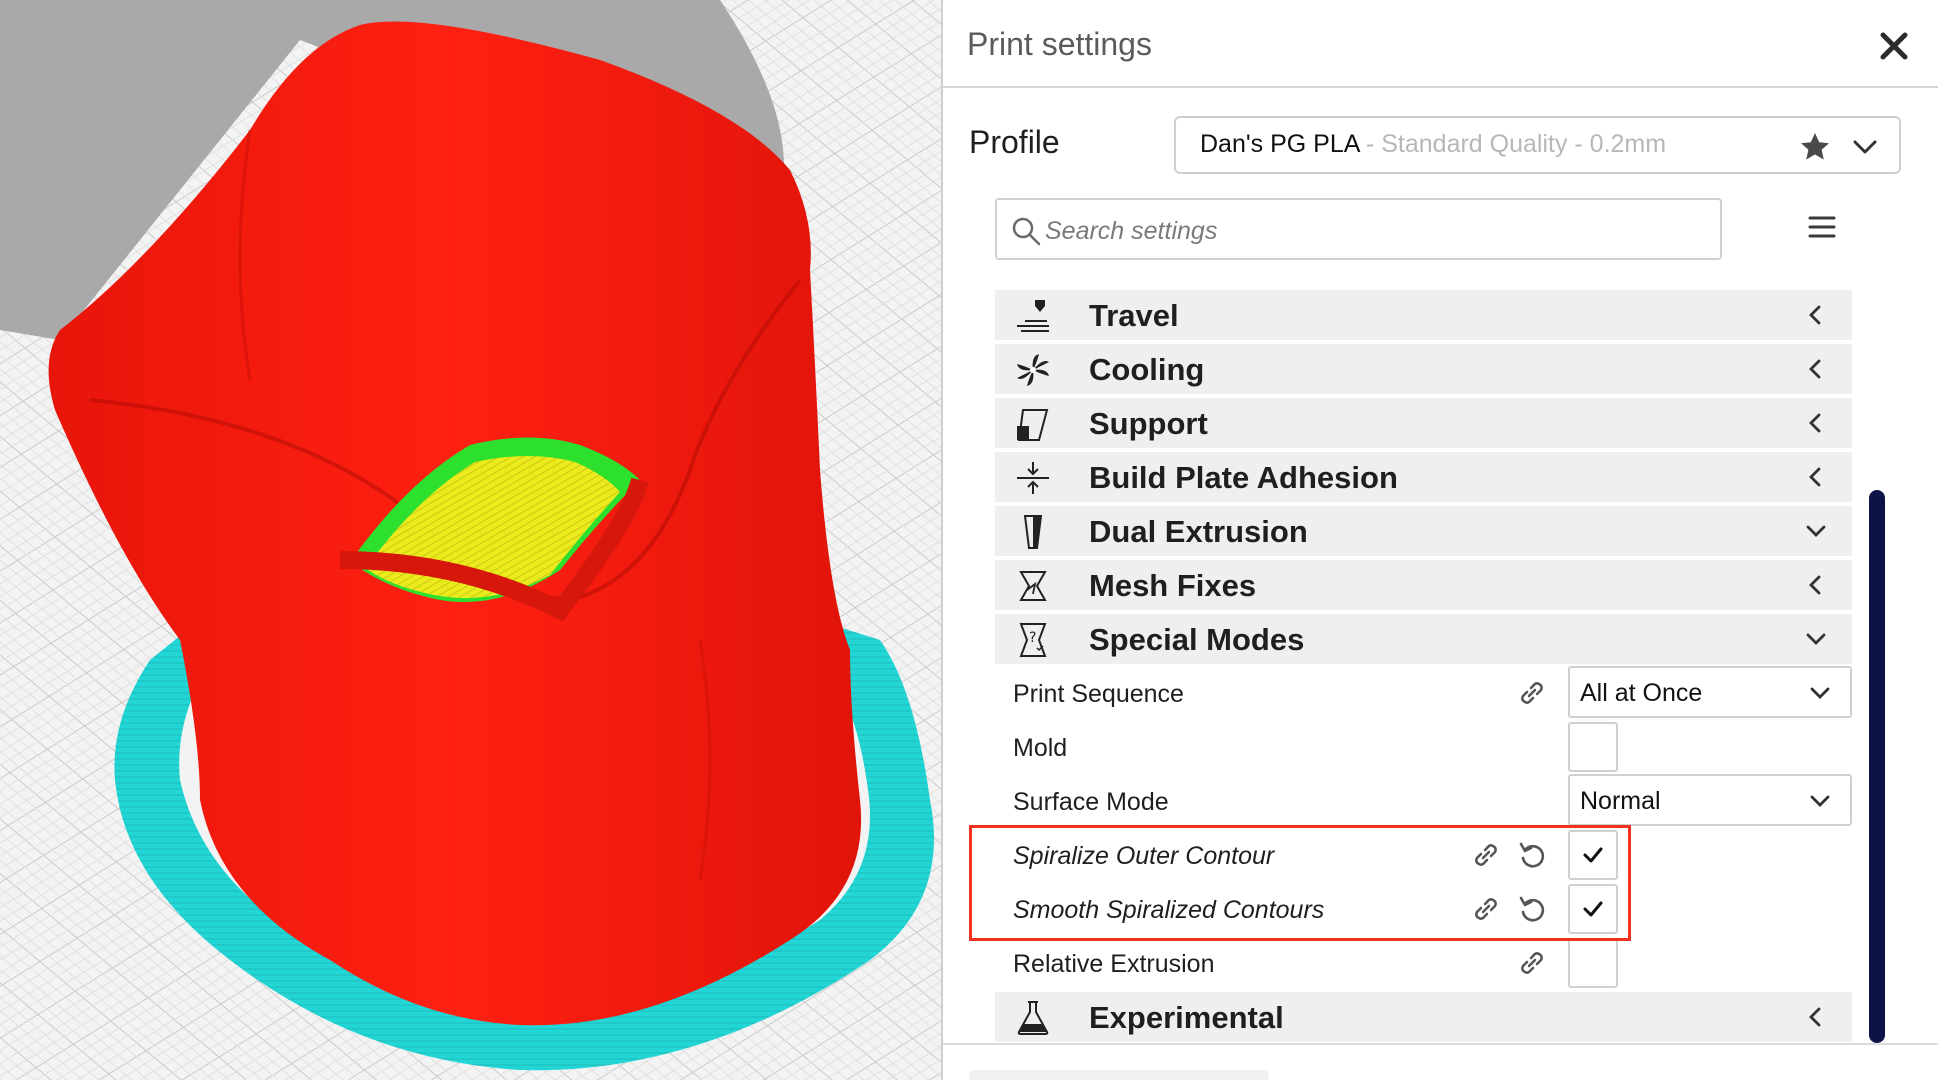 The height and width of the screenshot is (1080, 1938). I want to click on star-icon, so click(1815, 147).